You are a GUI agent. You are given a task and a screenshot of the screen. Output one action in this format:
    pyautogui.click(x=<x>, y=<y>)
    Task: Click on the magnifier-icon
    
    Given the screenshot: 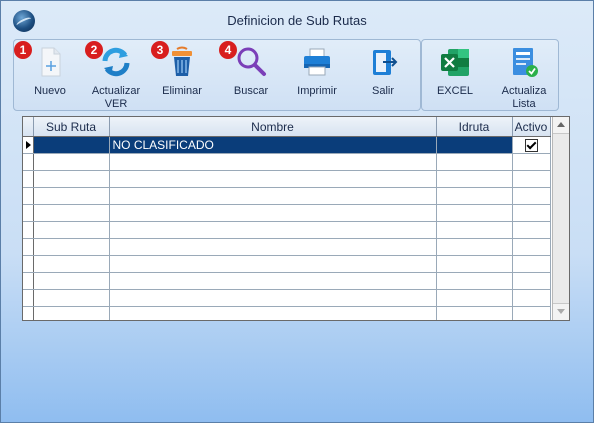 What is the action you would take?
    pyautogui.click(x=251, y=62)
    